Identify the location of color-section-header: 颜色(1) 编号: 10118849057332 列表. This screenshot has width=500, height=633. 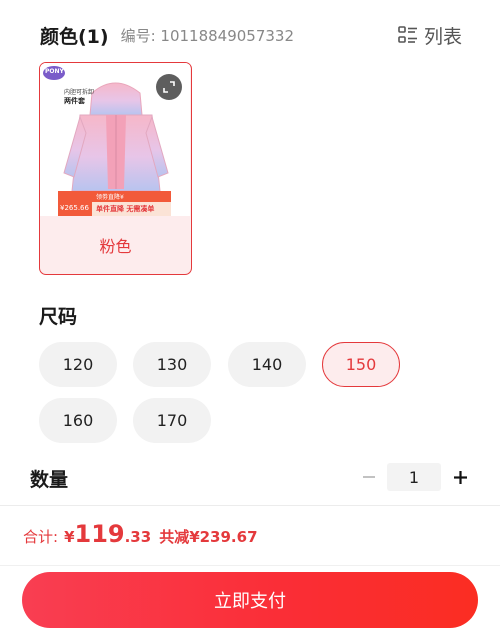
(251, 35).